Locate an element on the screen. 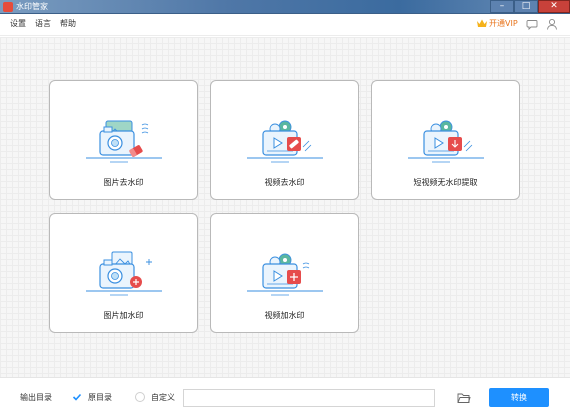 This screenshot has width=570, height=417. image-remove-watermark-icon is located at coordinates (124, 141).